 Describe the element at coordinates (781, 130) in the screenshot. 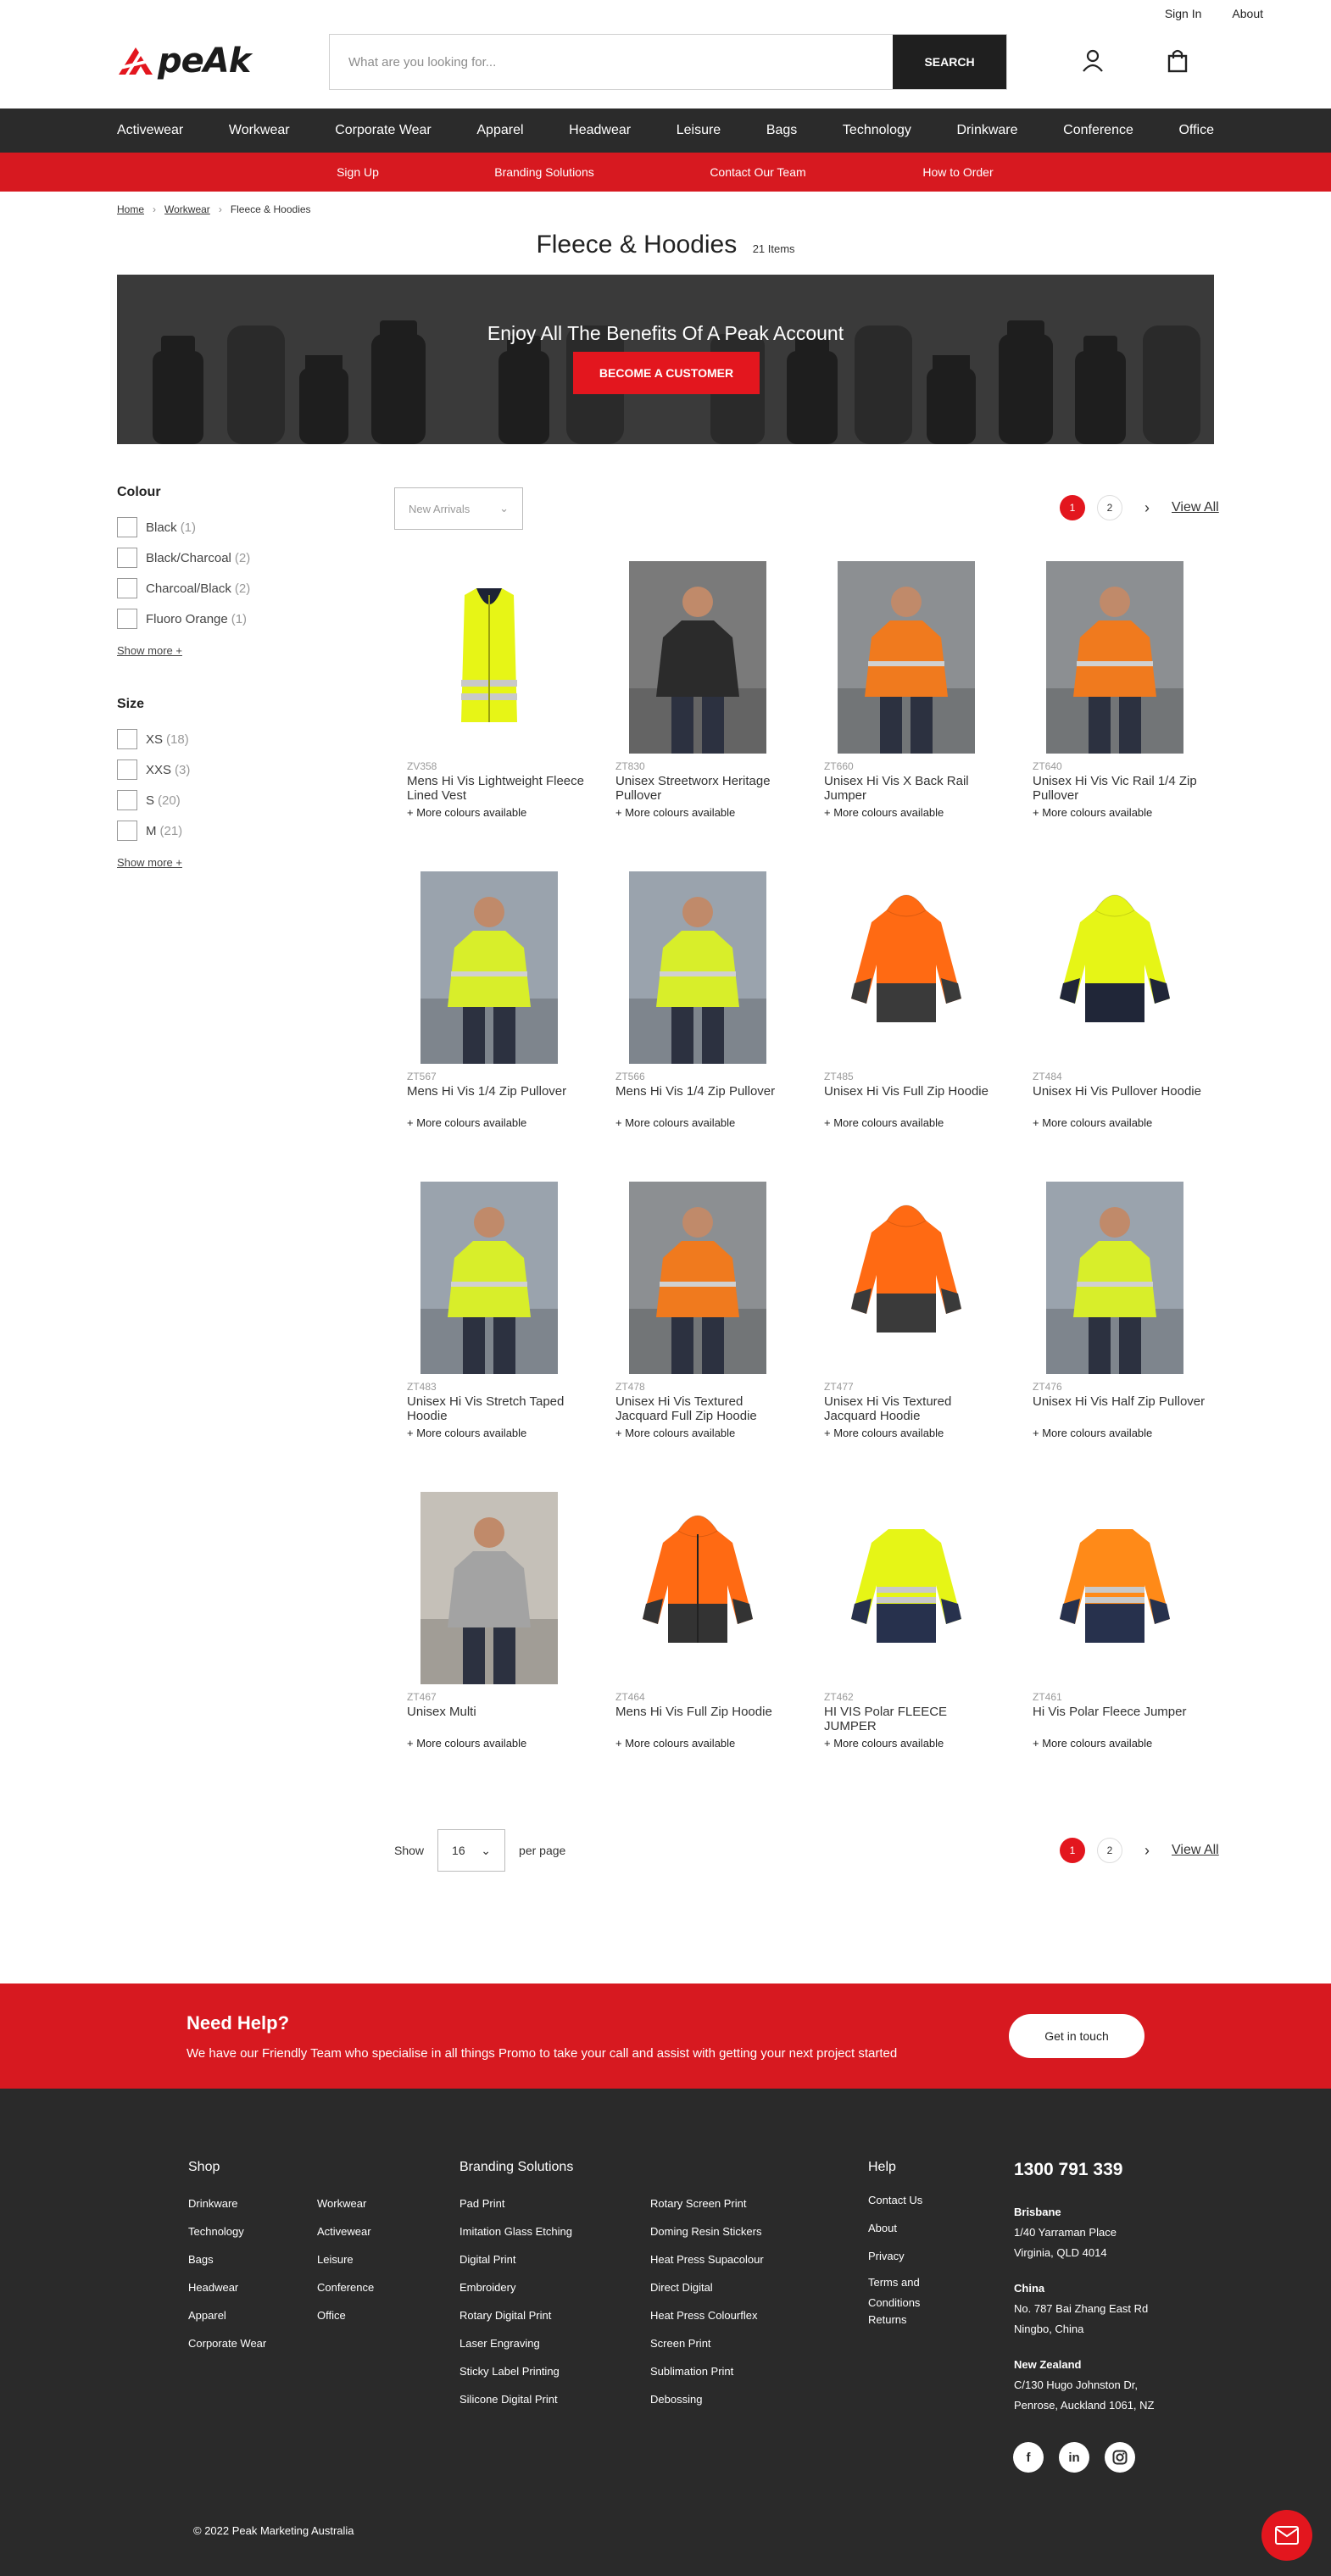

I see `nav-bags: Bags` at that location.